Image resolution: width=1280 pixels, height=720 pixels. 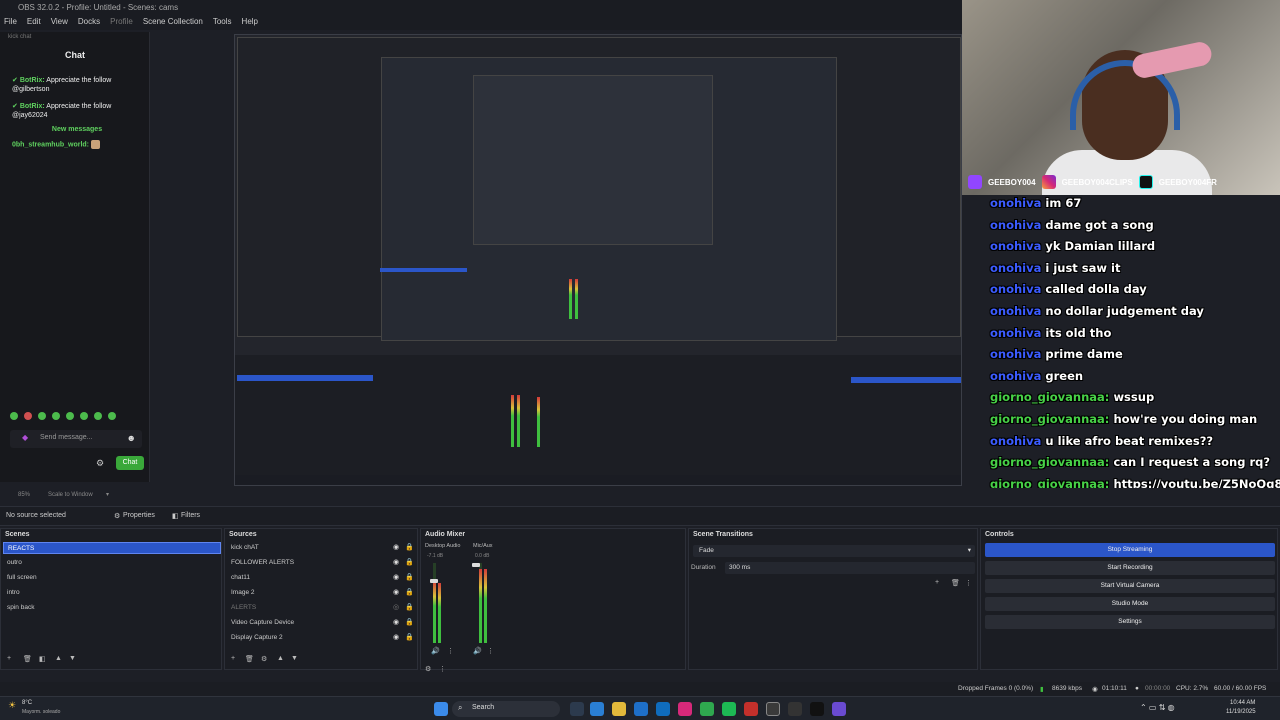 What do you see at coordinates (11, 593) in the screenshot?
I see `scene-item-intro: intro` at bounding box center [11, 593].